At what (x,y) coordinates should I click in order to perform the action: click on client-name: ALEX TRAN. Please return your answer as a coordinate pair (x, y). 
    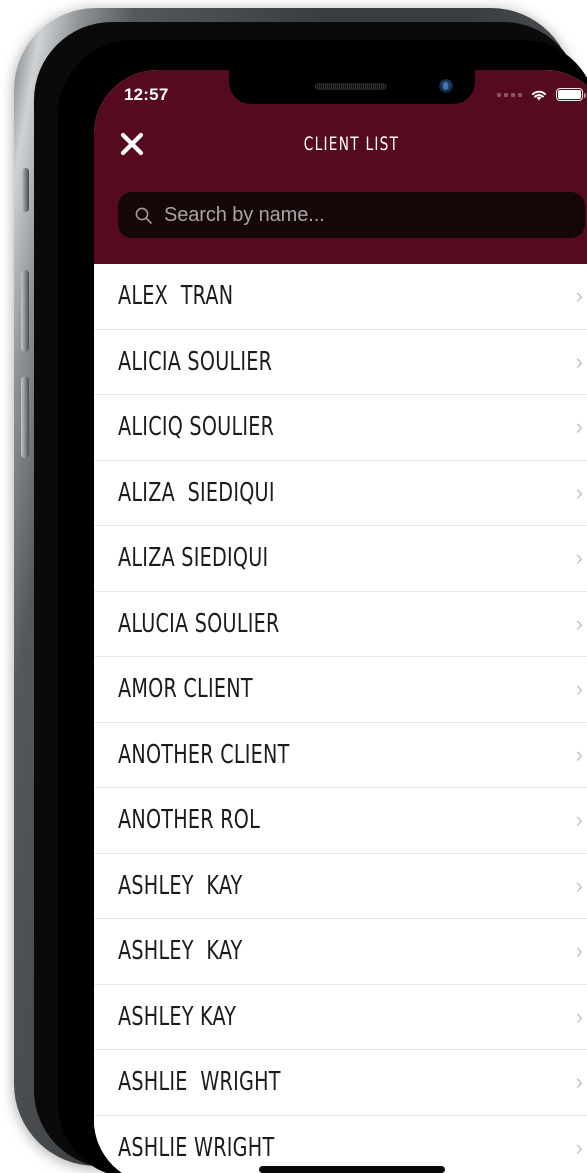
    Looking at the image, I should click on (176, 296).